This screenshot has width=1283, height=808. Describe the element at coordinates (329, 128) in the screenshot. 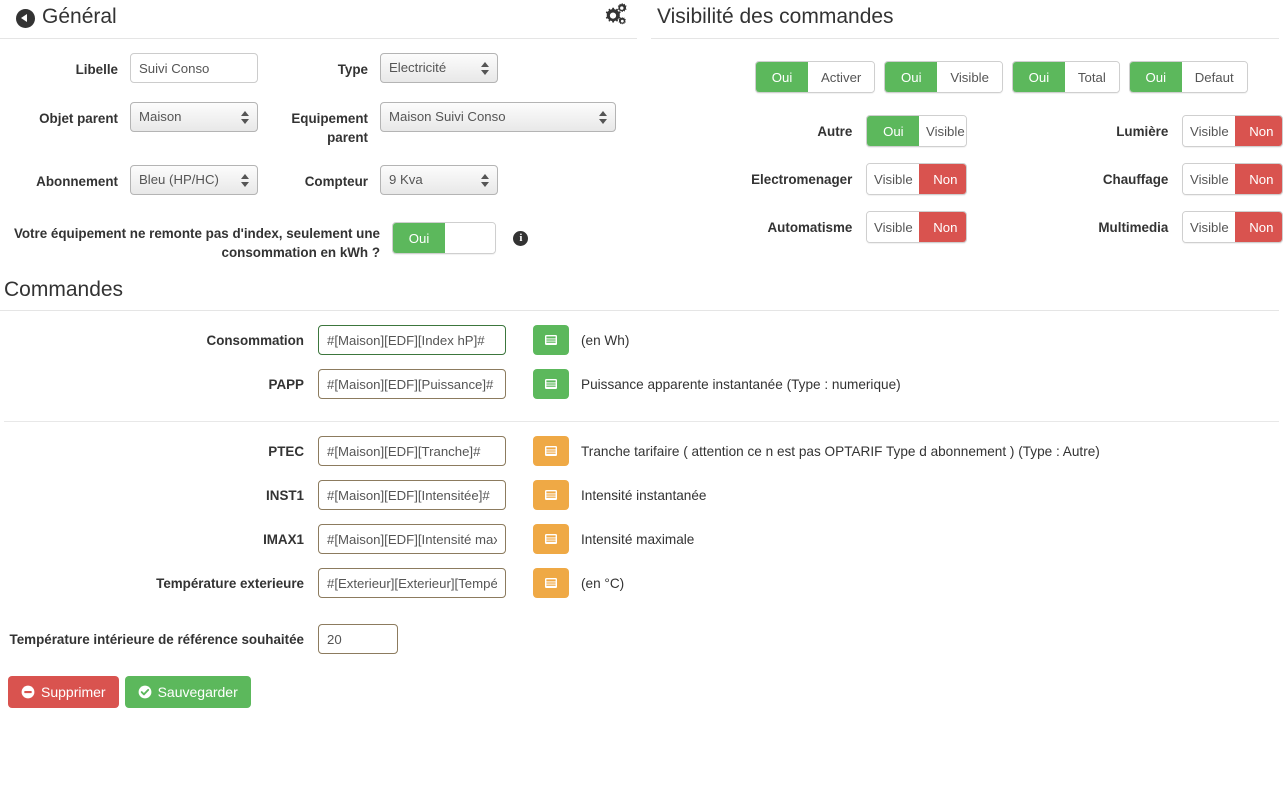

I see `equipement-parent-label: Equipement parent` at that location.